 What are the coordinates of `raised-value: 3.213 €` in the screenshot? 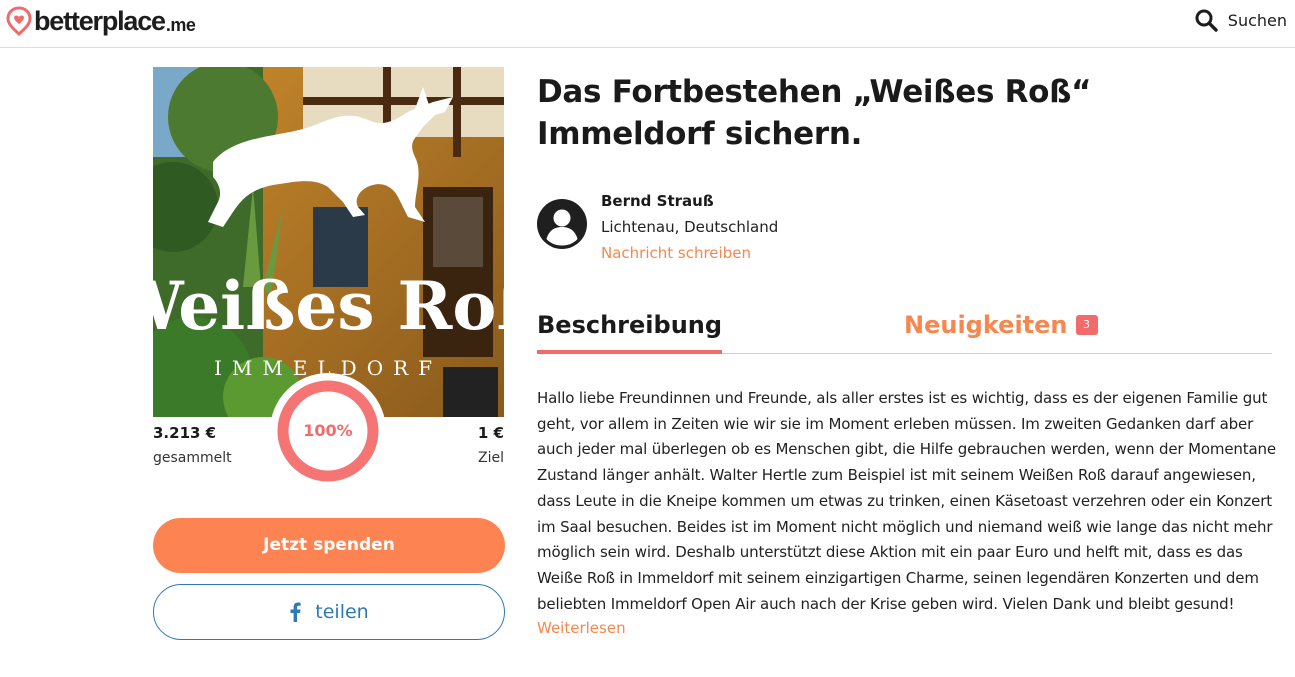 It's located at (185, 433).